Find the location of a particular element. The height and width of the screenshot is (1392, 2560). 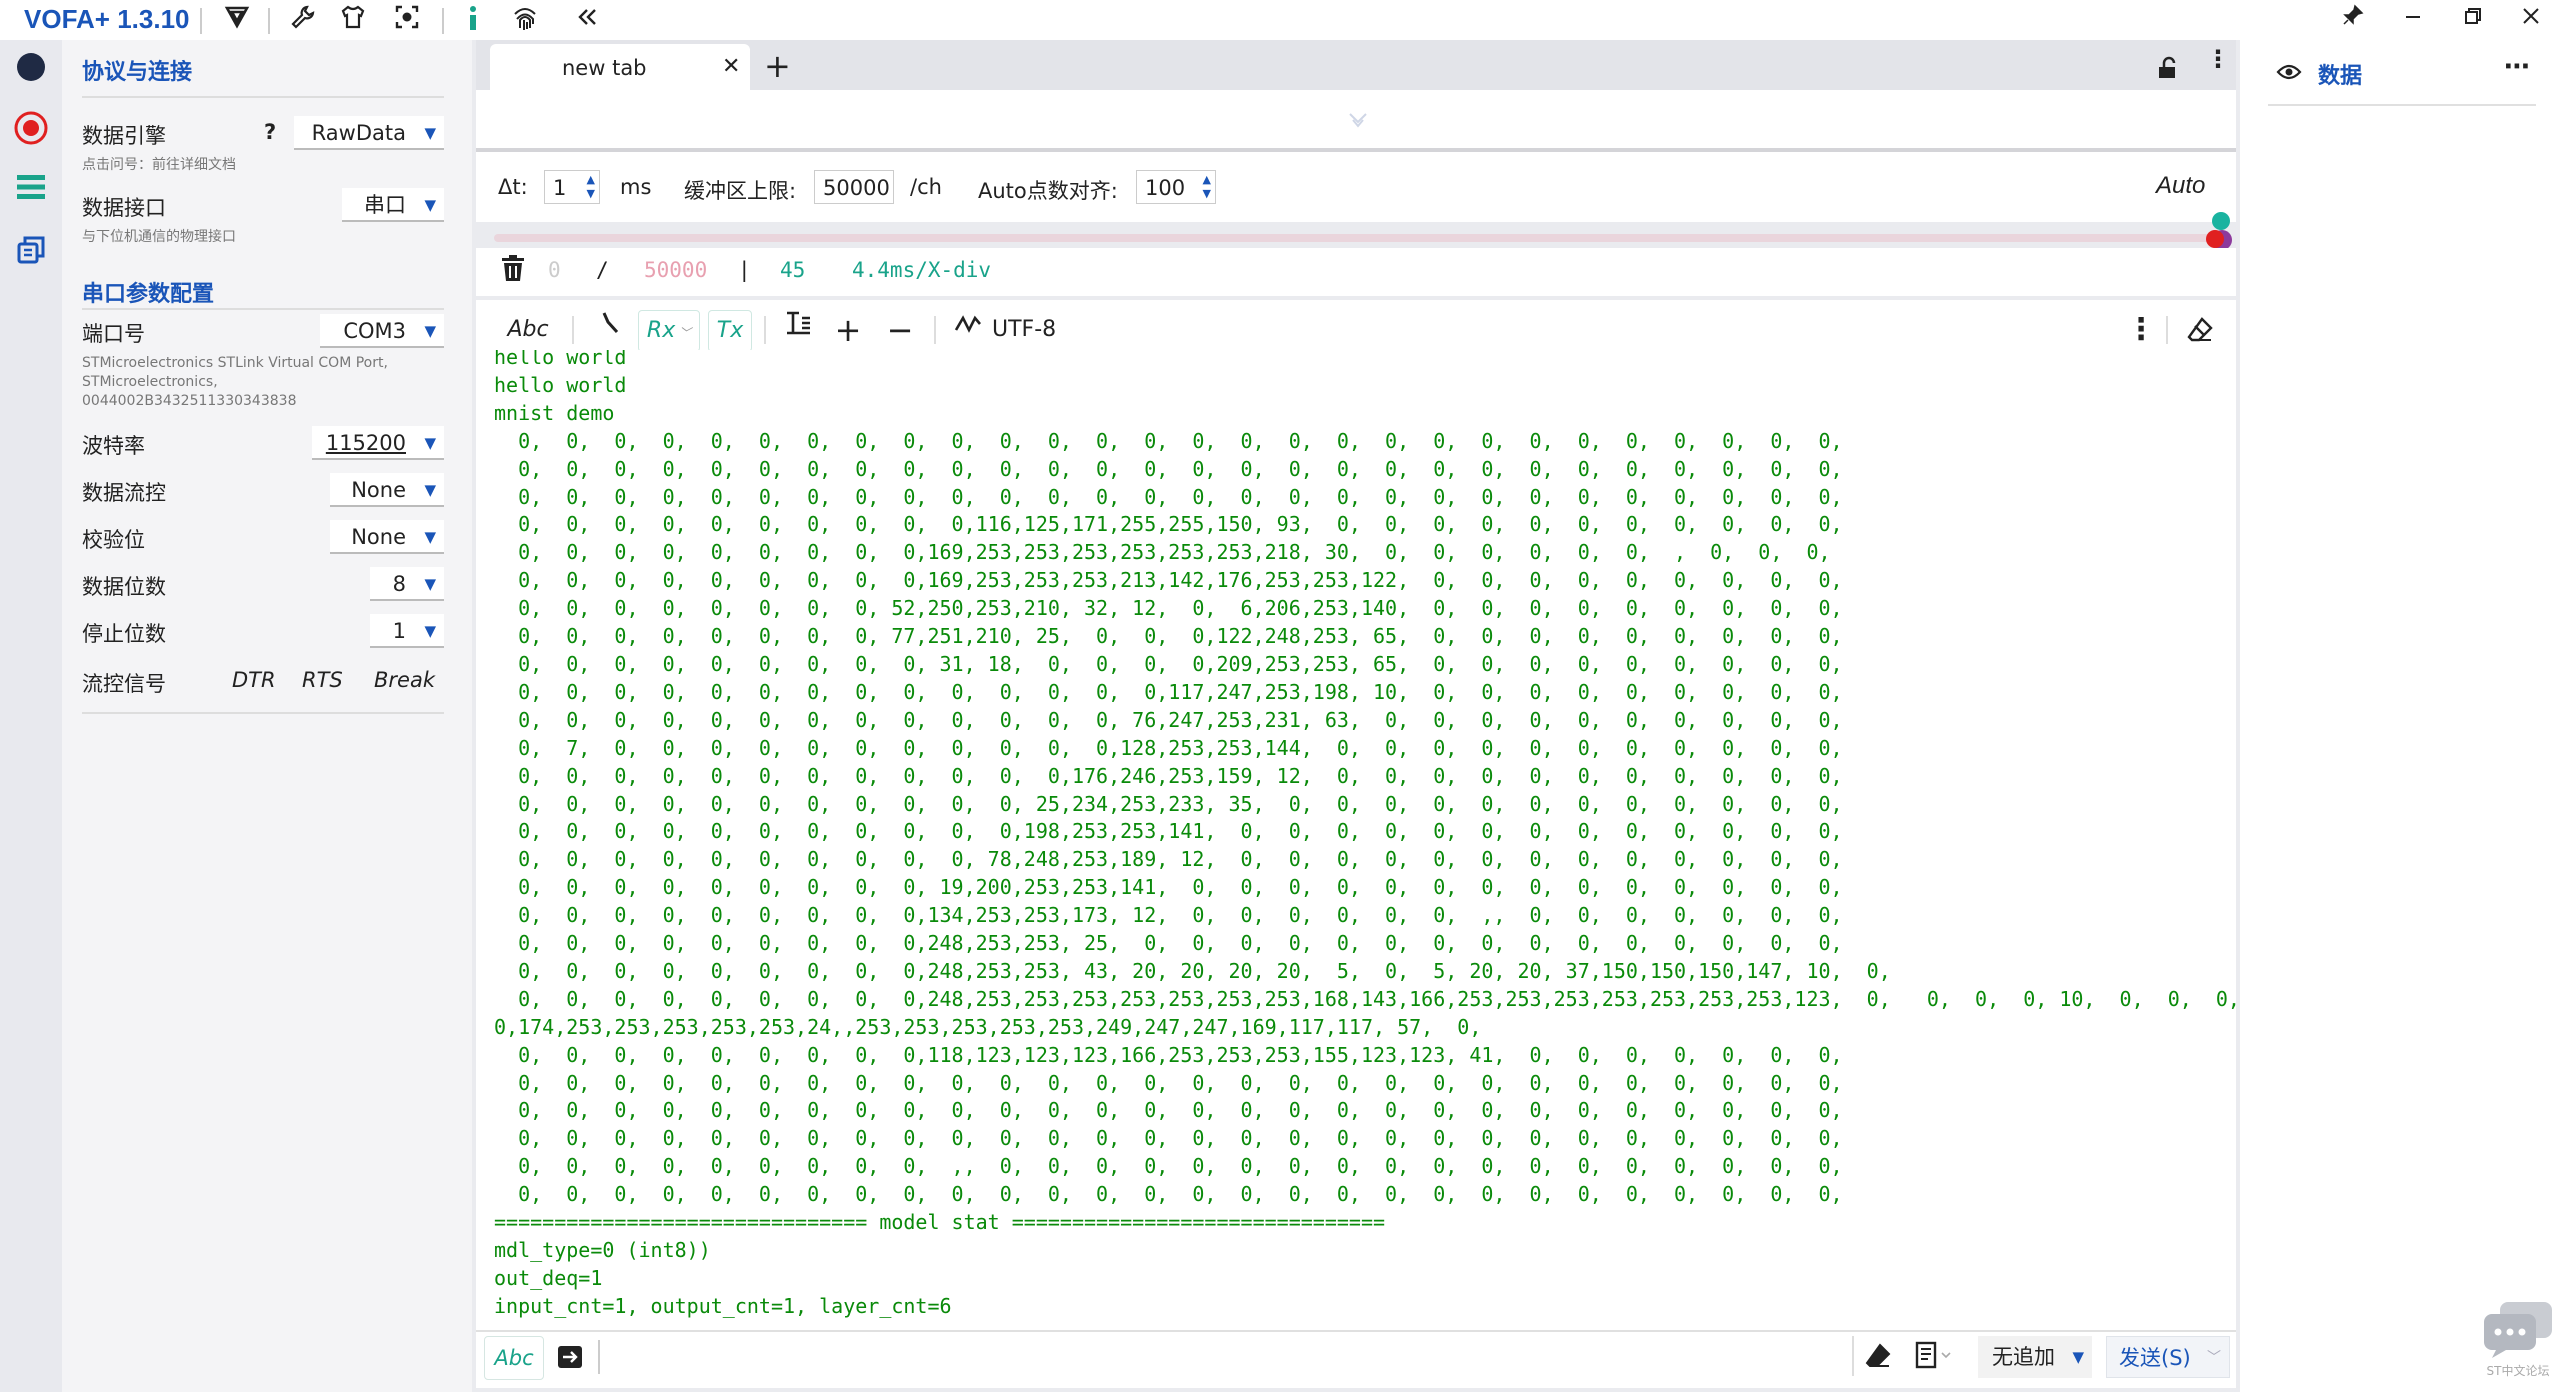

stopbits-label: 停止位数 is located at coordinates (124, 634).